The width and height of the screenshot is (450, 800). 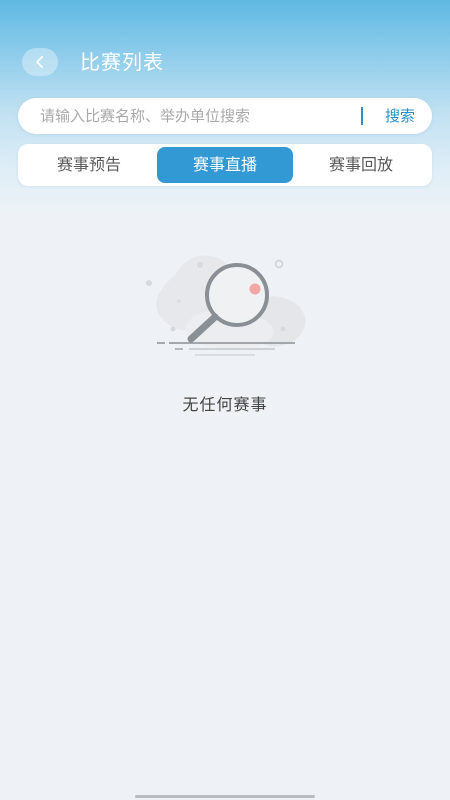 I want to click on search-input, so click(x=200, y=116).